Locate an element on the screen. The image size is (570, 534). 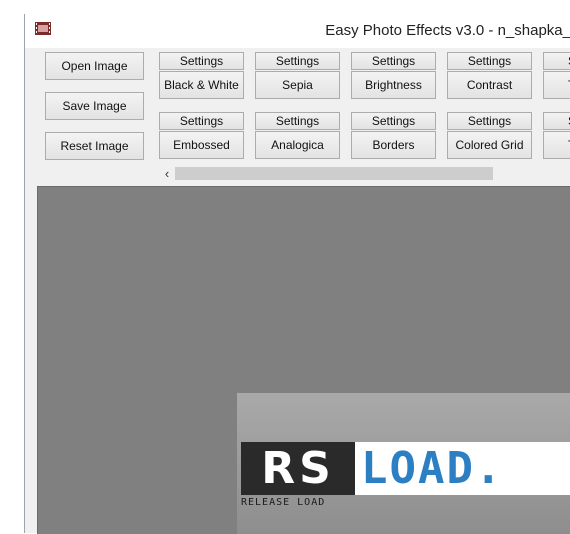
open-image-button: Open Image is located at coordinates (94, 66).